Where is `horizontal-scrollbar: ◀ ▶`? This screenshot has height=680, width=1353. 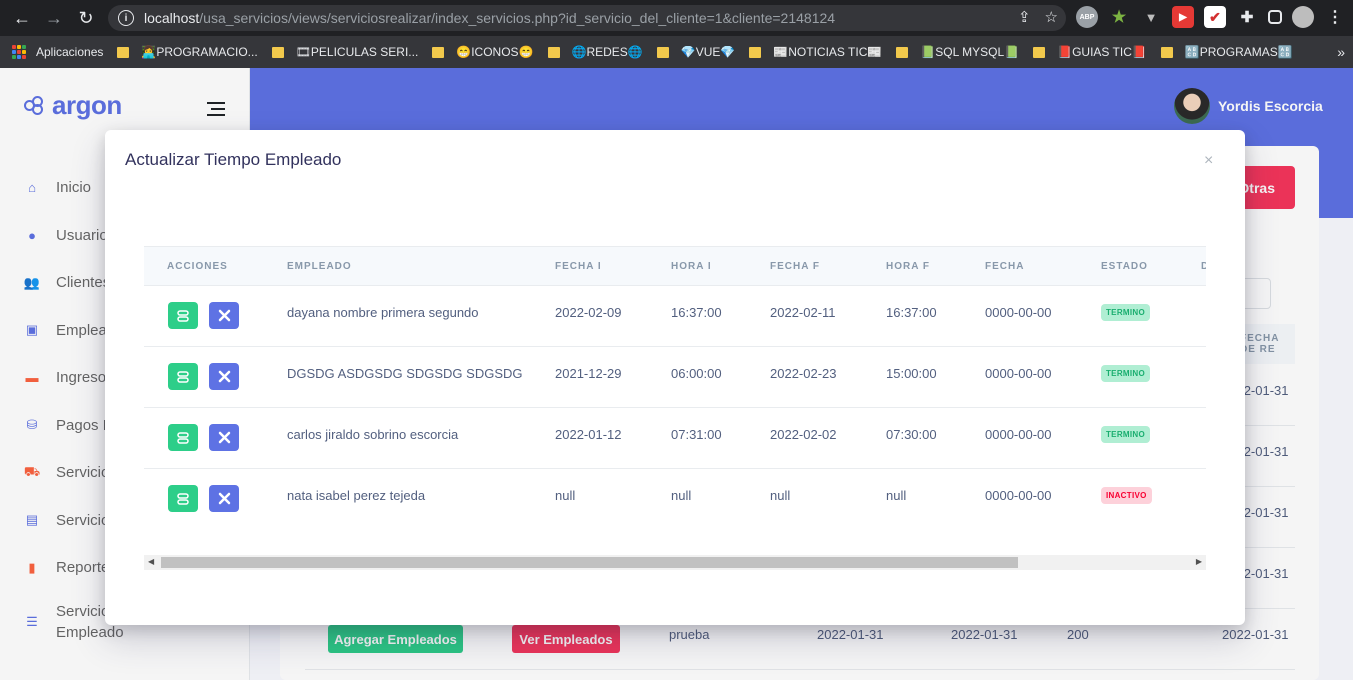
horizontal-scrollbar: ◀ ▶ is located at coordinates (675, 562).